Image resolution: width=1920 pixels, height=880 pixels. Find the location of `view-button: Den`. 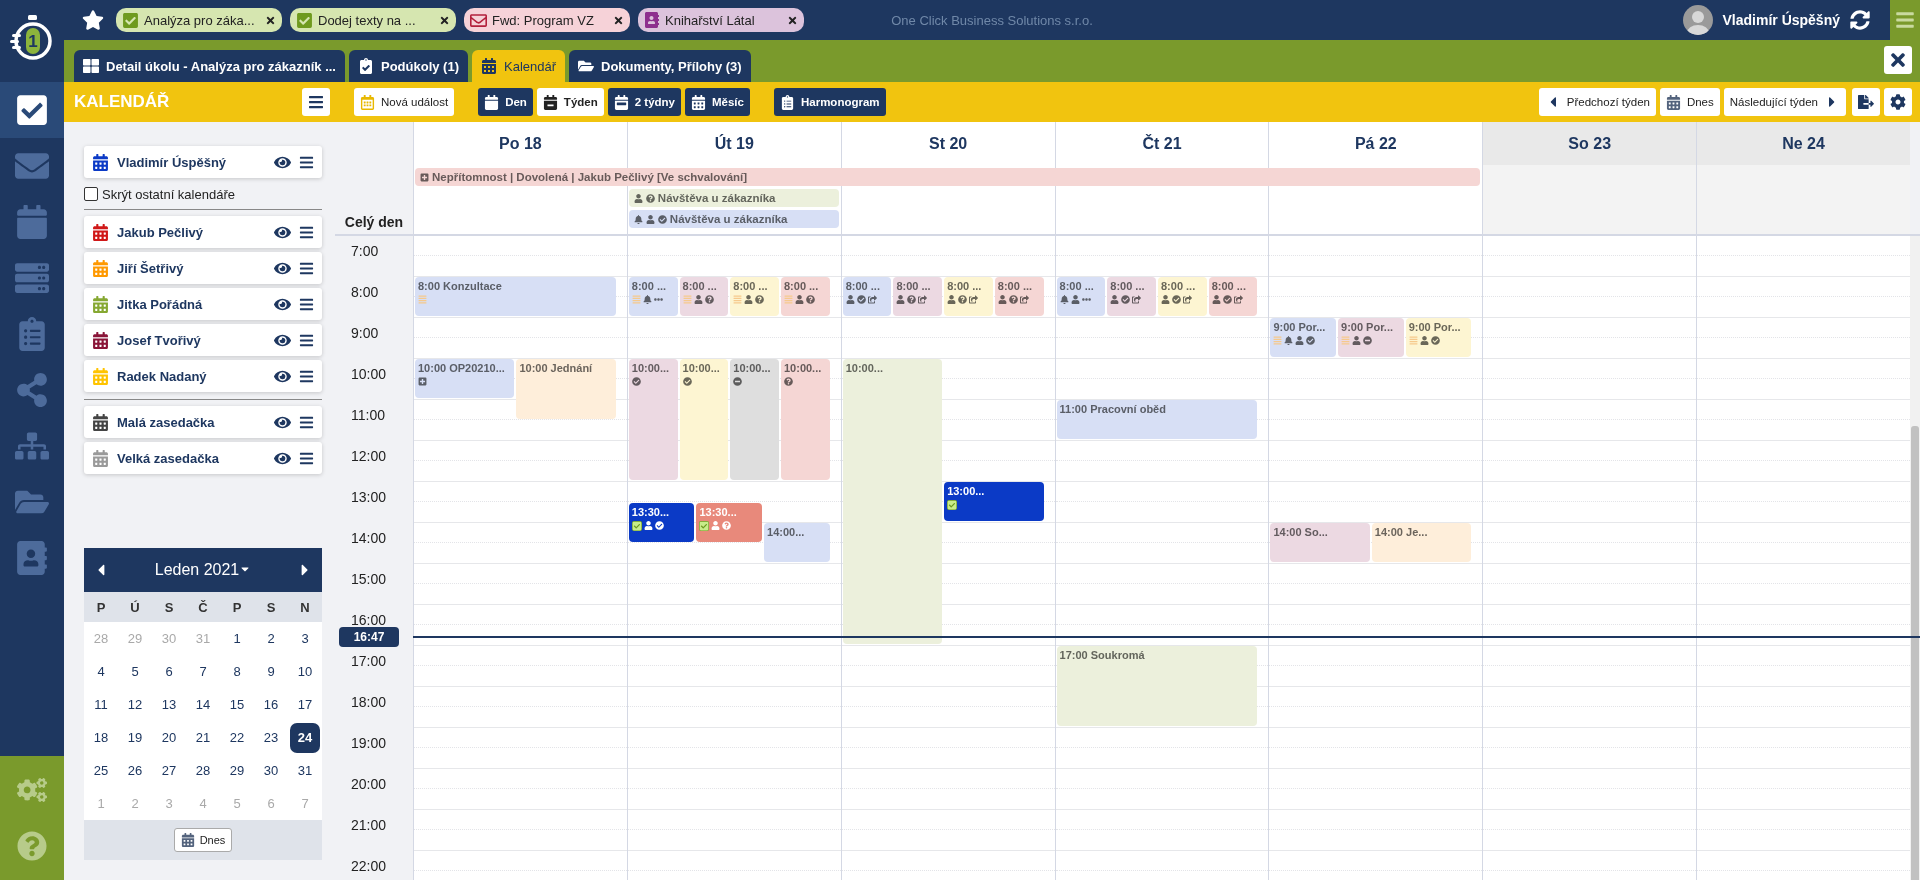

view-button: Den is located at coordinates (505, 102).